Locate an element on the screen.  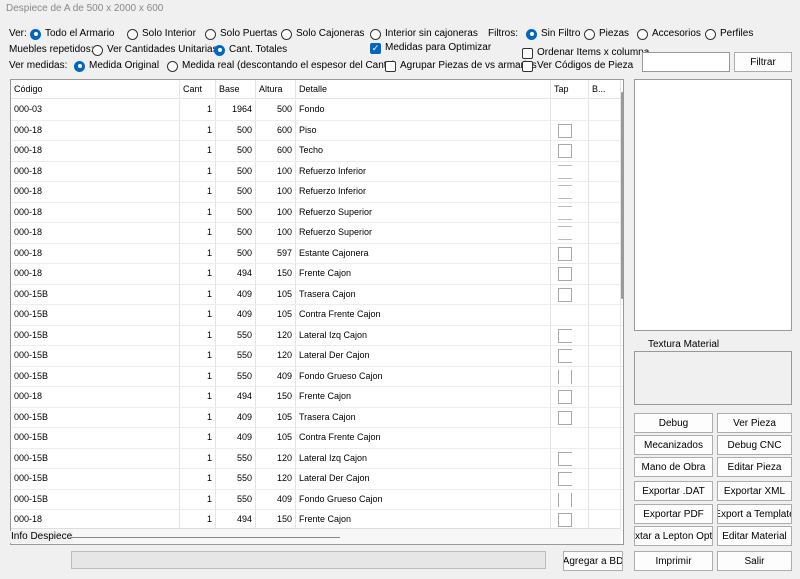
filter-option-sin-filtro: Sin Filtro is located at coordinates (553, 34).